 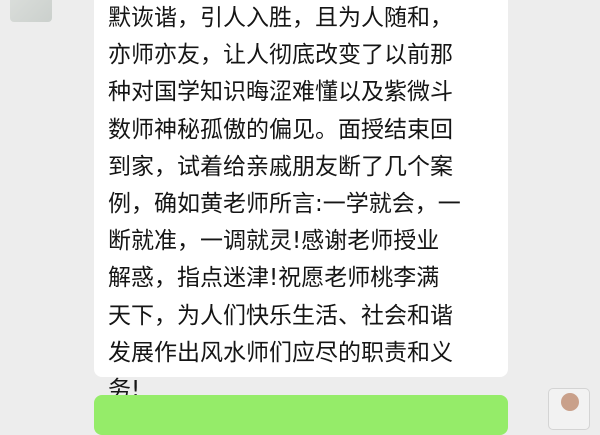 I want to click on message-line: 断就准，一调就灵!感谢老师授业, so click(x=274, y=241).